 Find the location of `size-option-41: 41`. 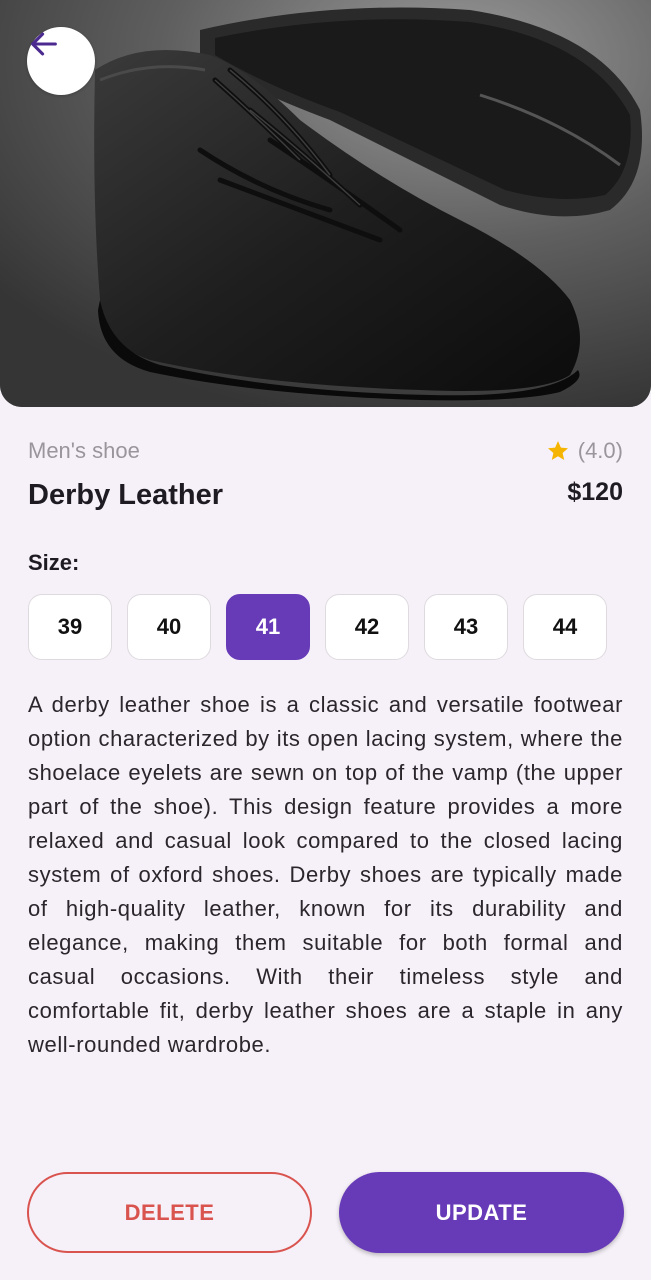

size-option-41: 41 is located at coordinates (268, 627).